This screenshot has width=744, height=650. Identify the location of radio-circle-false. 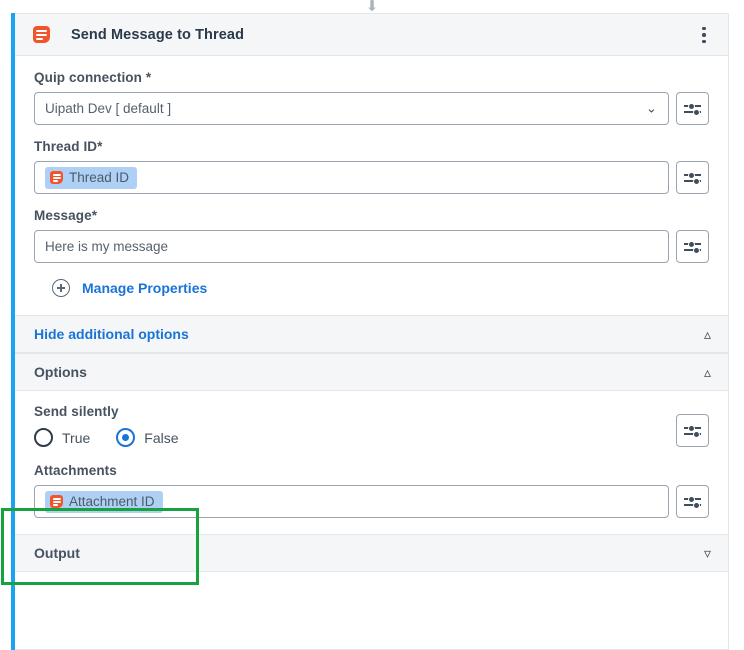
(126, 437).